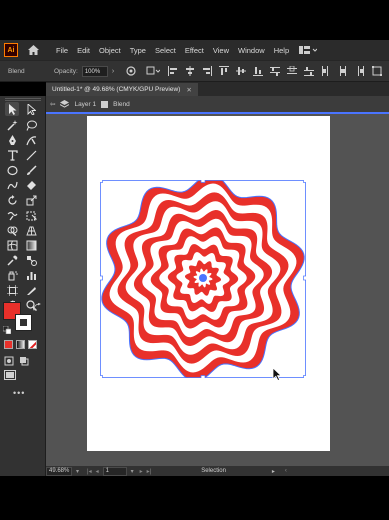  I want to click on distribute-bottom-icon, so click(309, 71).